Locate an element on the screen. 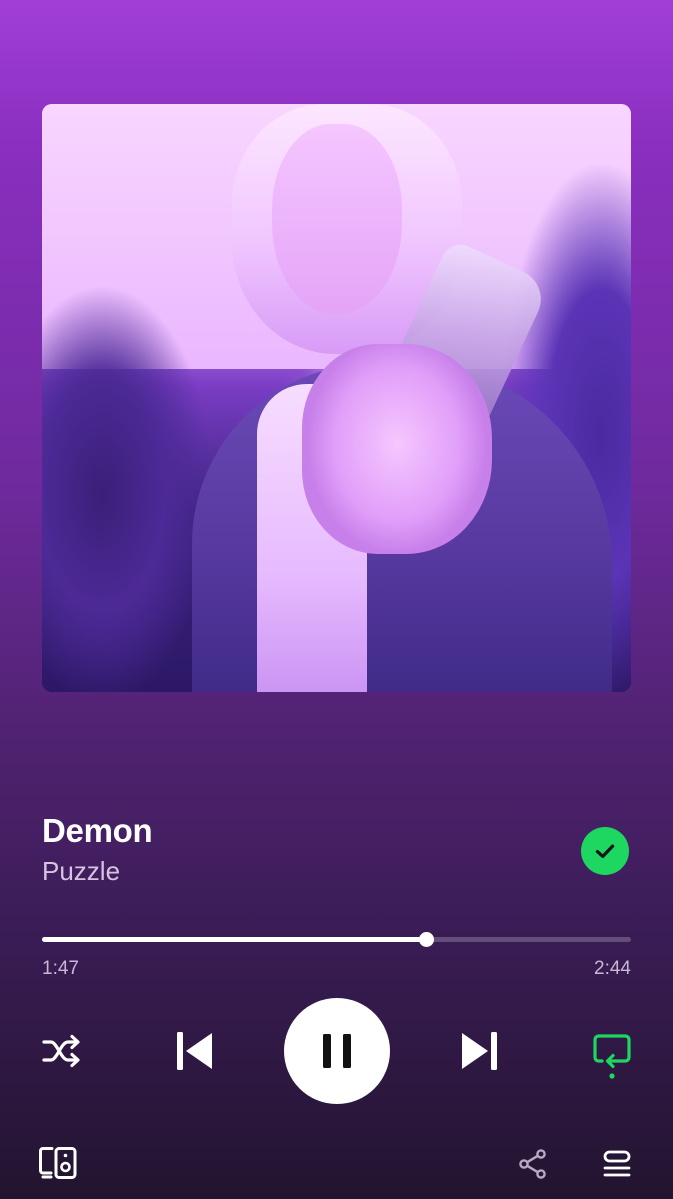  track-title: Demon is located at coordinates (97, 831).